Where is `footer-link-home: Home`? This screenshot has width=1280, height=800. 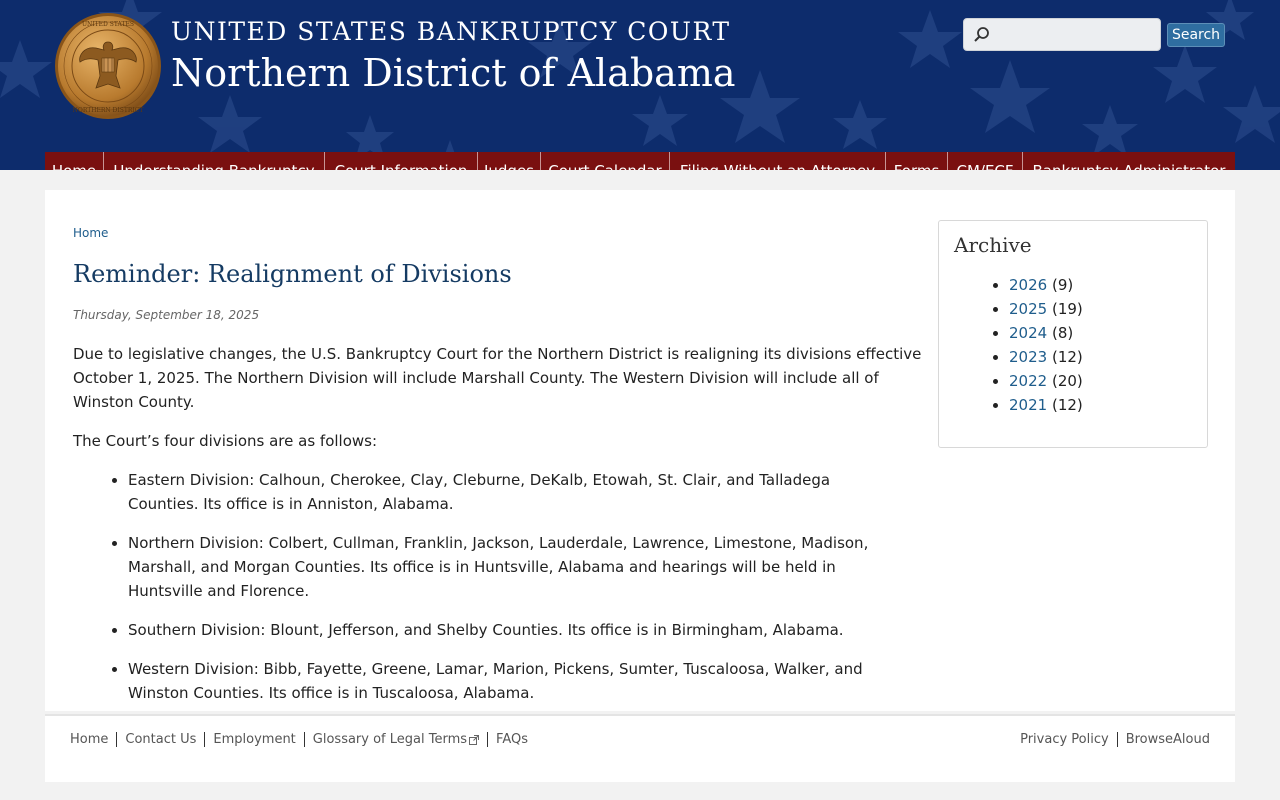 footer-link-home: Home is located at coordinates (89, 739).